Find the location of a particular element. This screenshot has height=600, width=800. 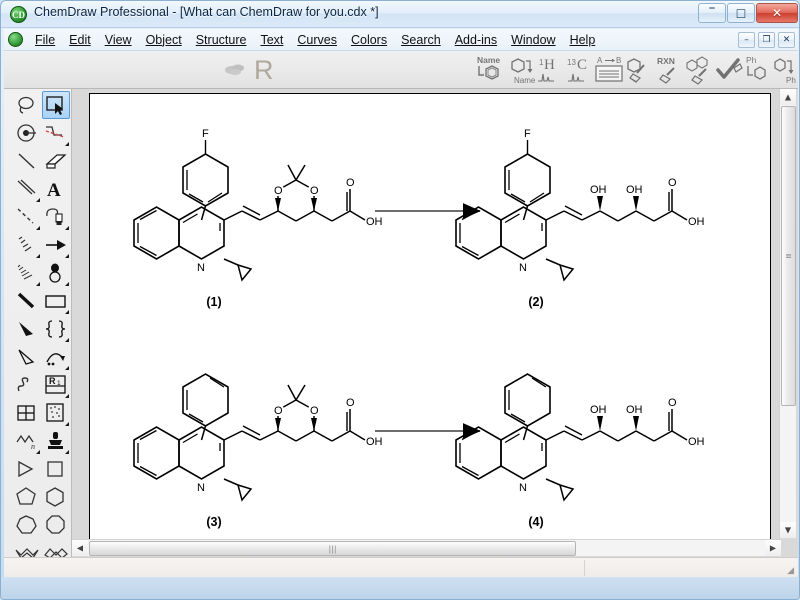

svg-text: C is located at coordinates (582, 65).